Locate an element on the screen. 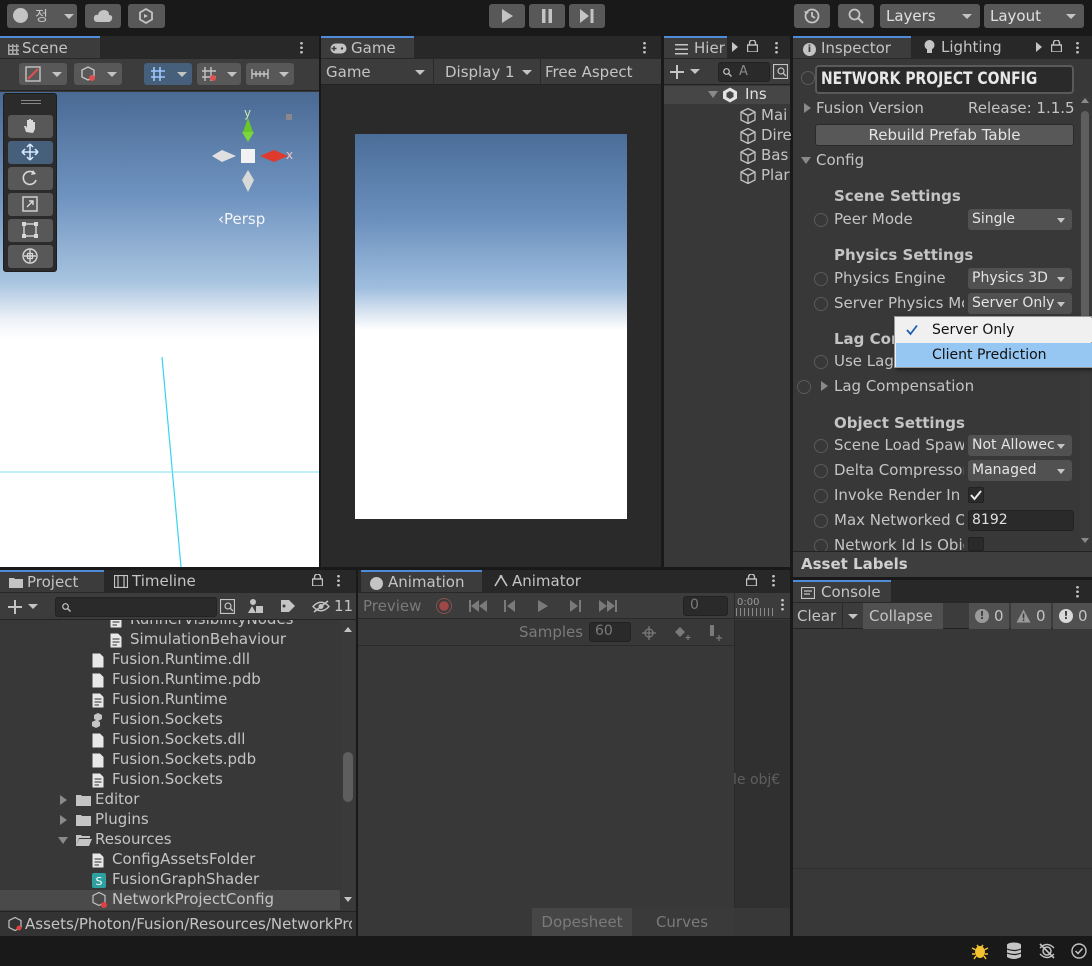 This screenshot has width=1092, height=966. move-tool-button is located at coordinates (30, 152).